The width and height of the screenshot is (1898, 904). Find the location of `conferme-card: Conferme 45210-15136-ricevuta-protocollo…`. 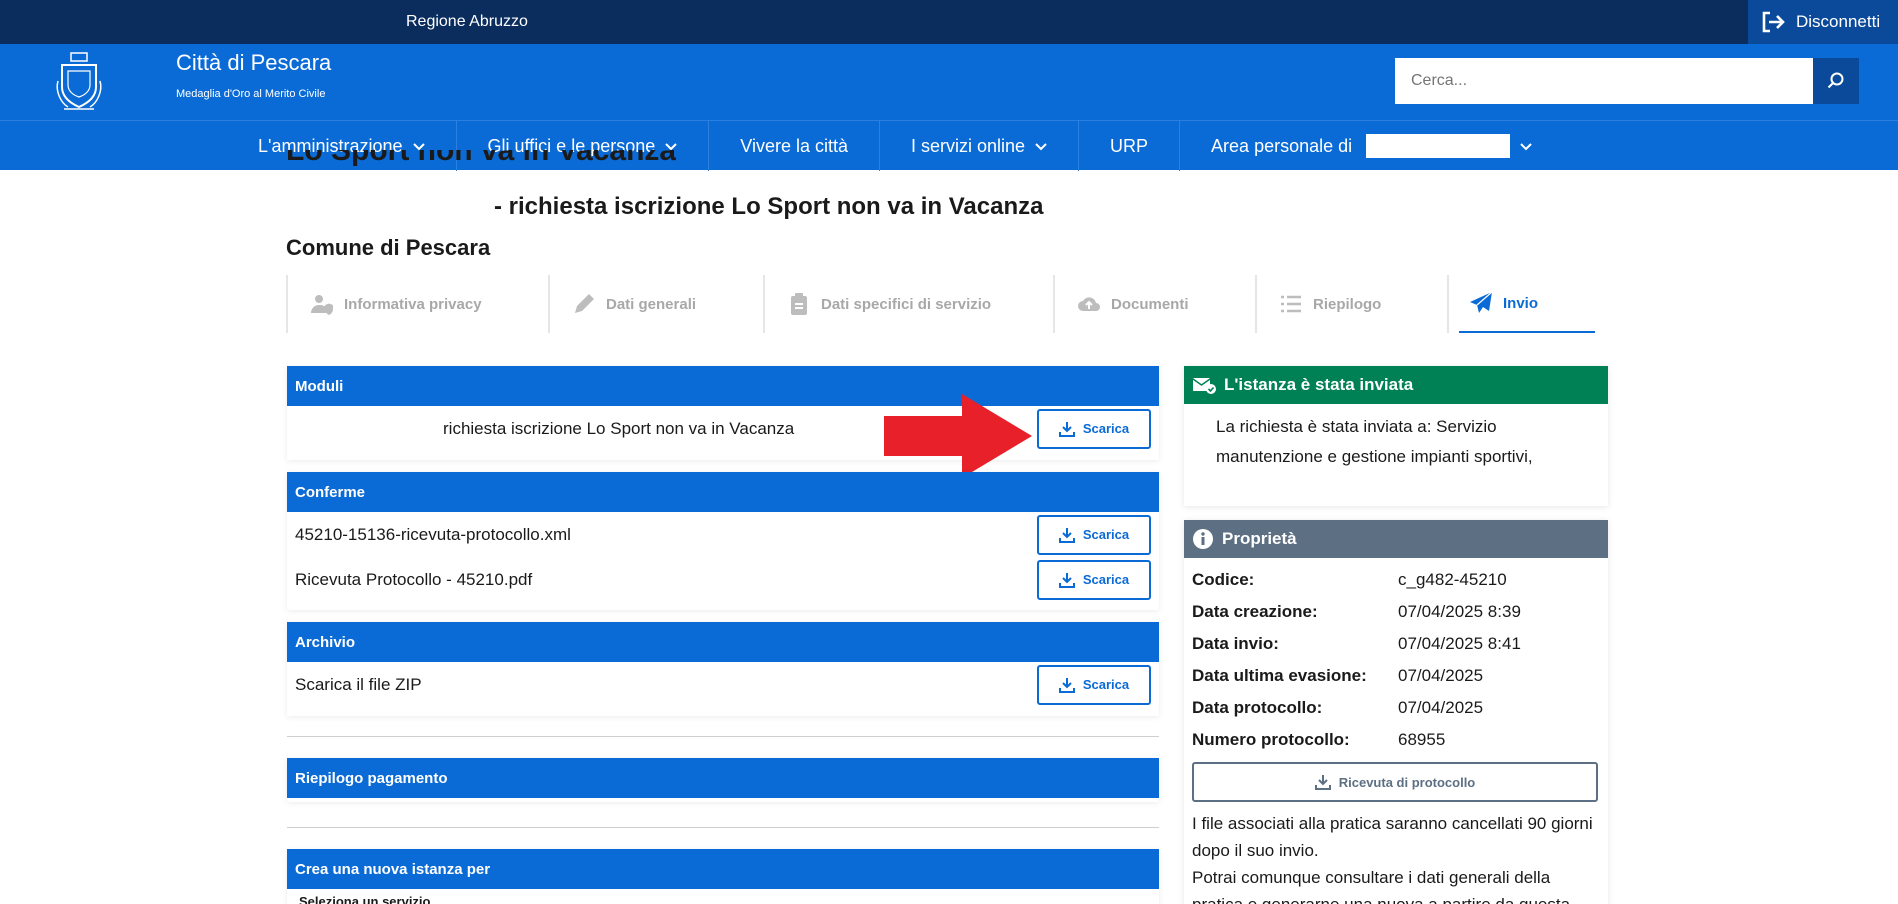

conferme-card: Conferme 45210-15136-ricevuta-protocollo… is located at coordinates (723, 541).